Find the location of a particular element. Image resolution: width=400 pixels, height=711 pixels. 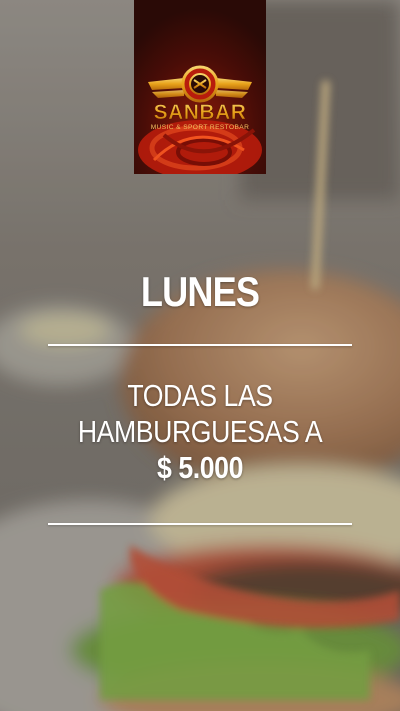

promo-line-2: HAMBURGUESAS A is located at coordinates (200, 431).